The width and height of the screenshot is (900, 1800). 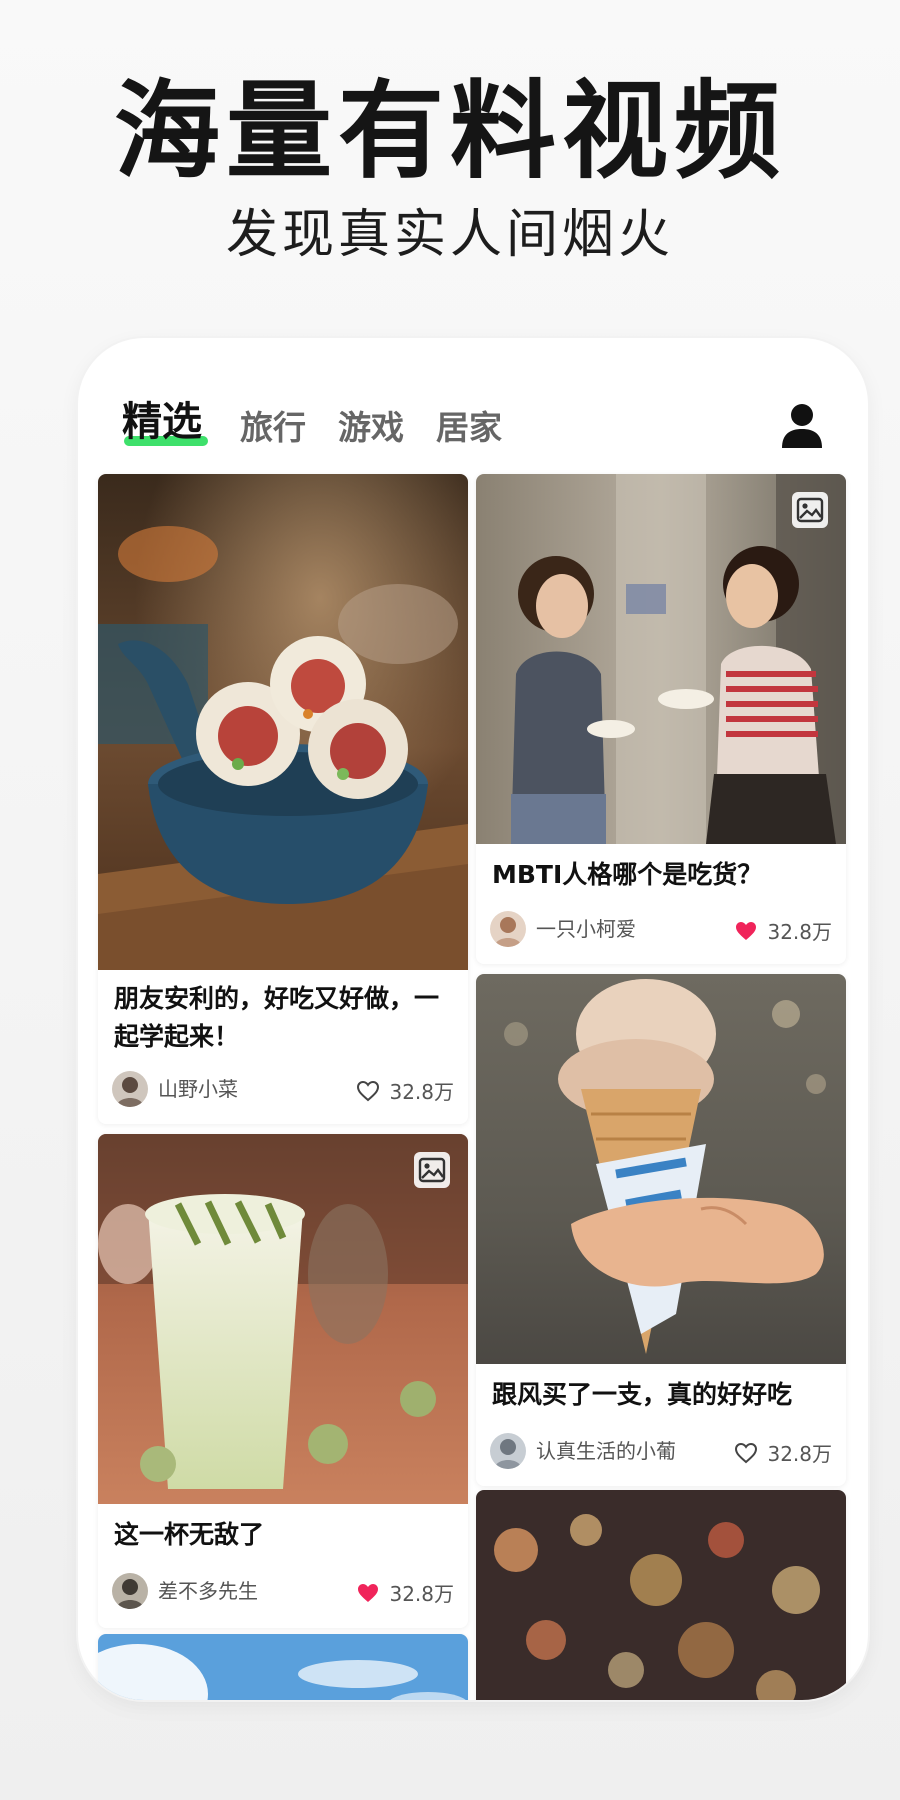 What do you see at coordinates (208, 1591) in the screenshot?
I see `author-name: 差不多先生` at bounding box center [208, 1591].